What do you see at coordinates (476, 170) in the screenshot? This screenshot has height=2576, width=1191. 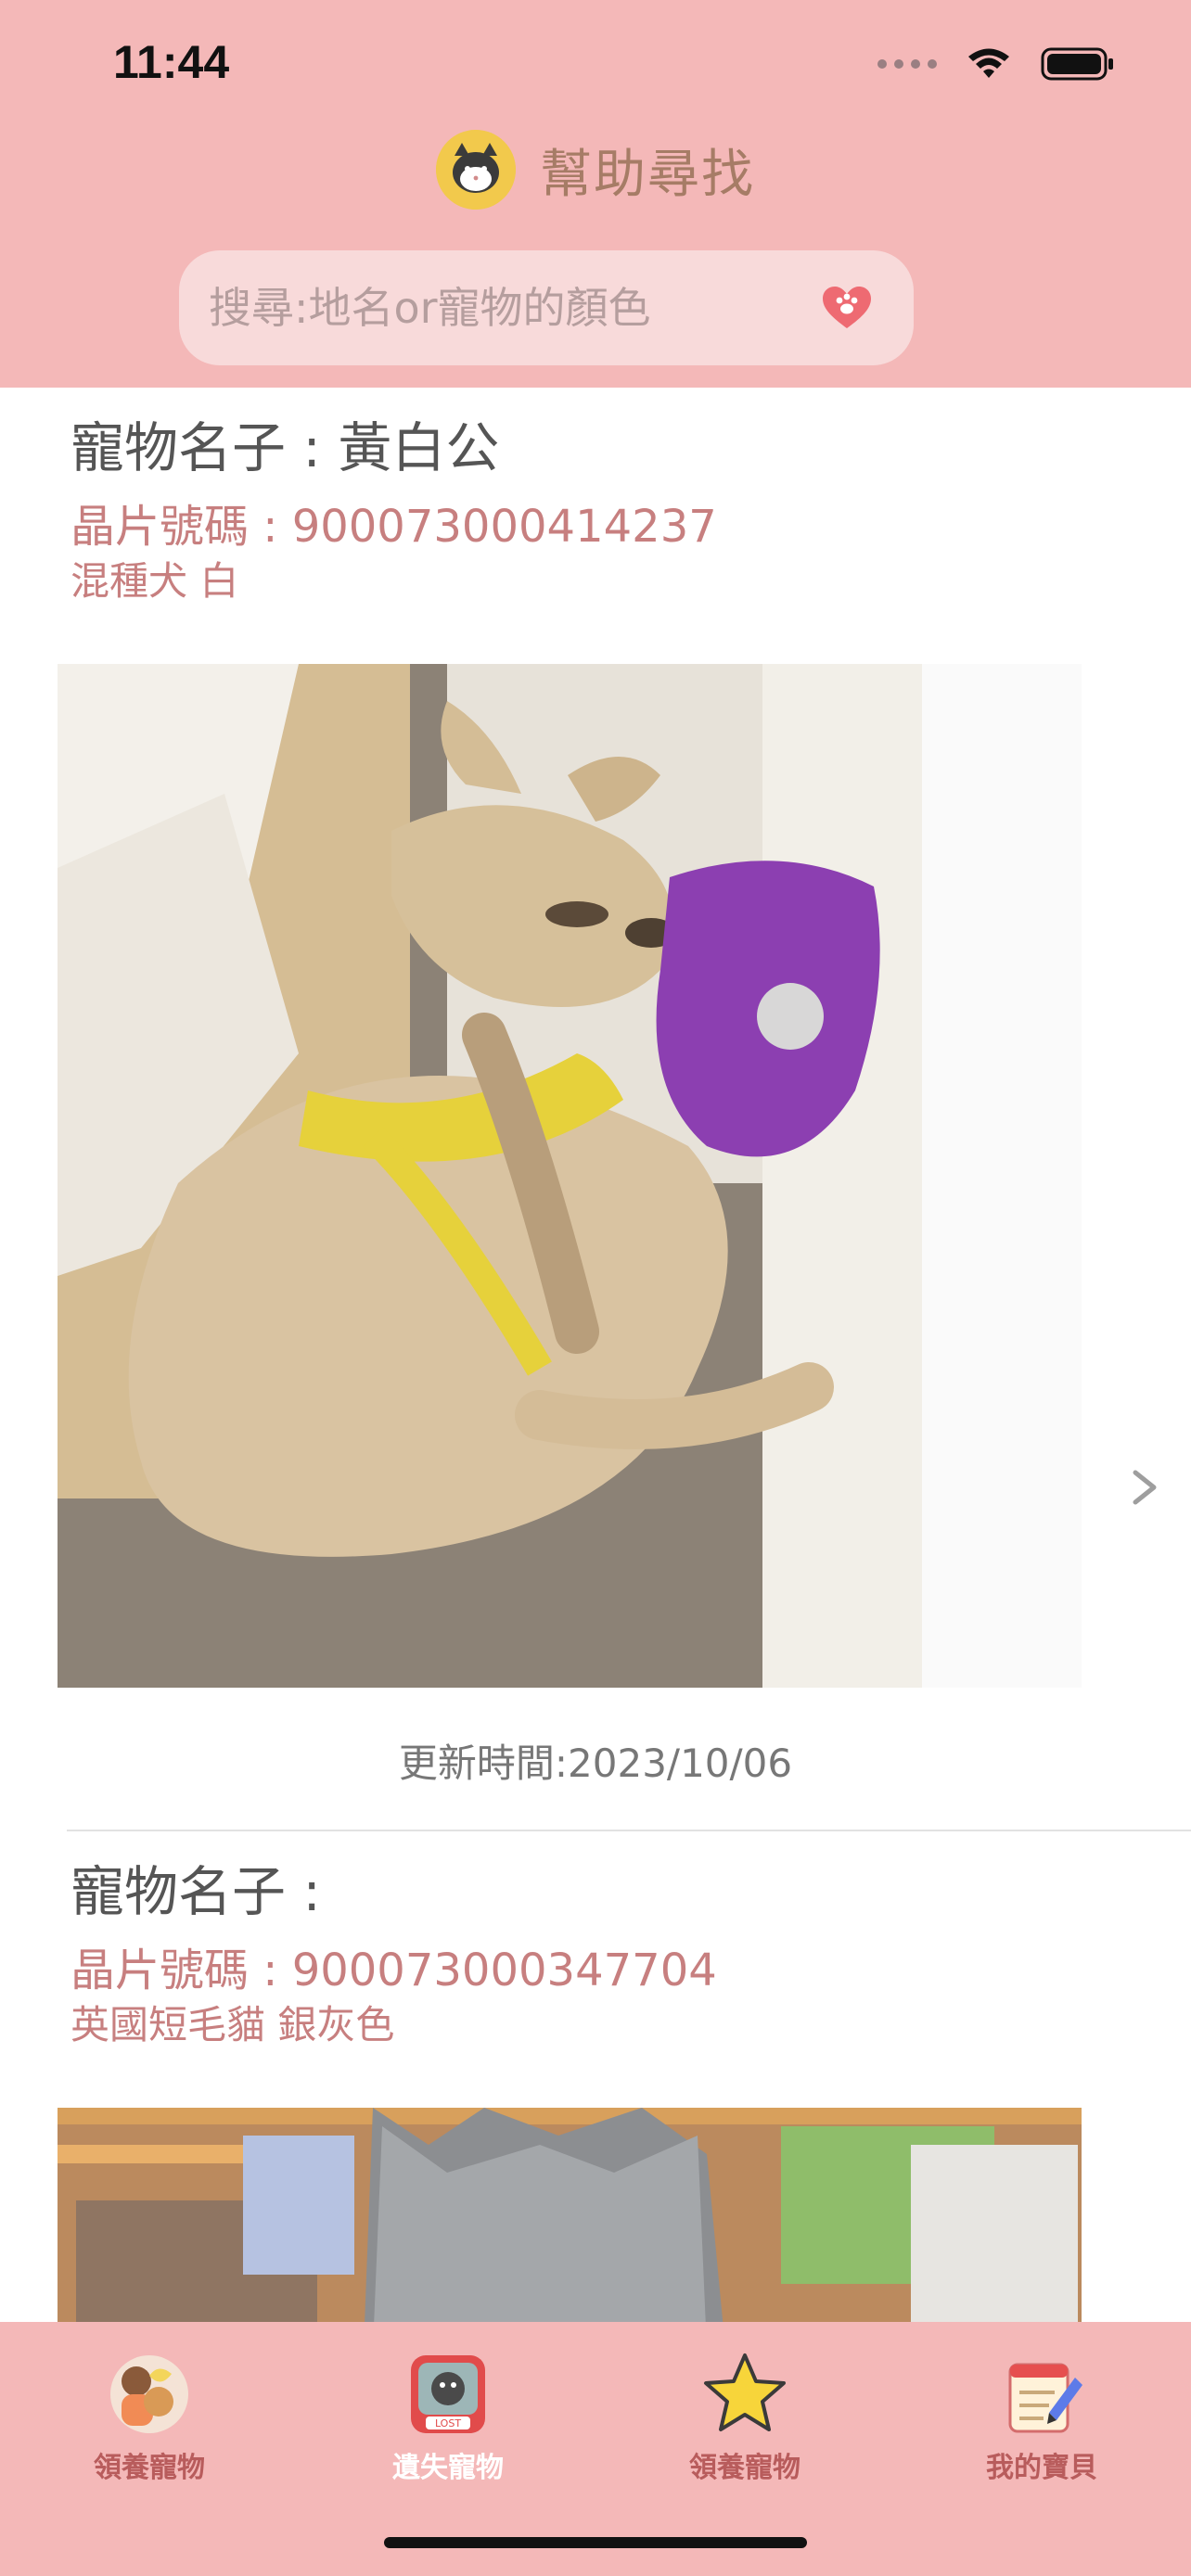 I see `cat-avatar-icon` at bounding box center [476, 170].